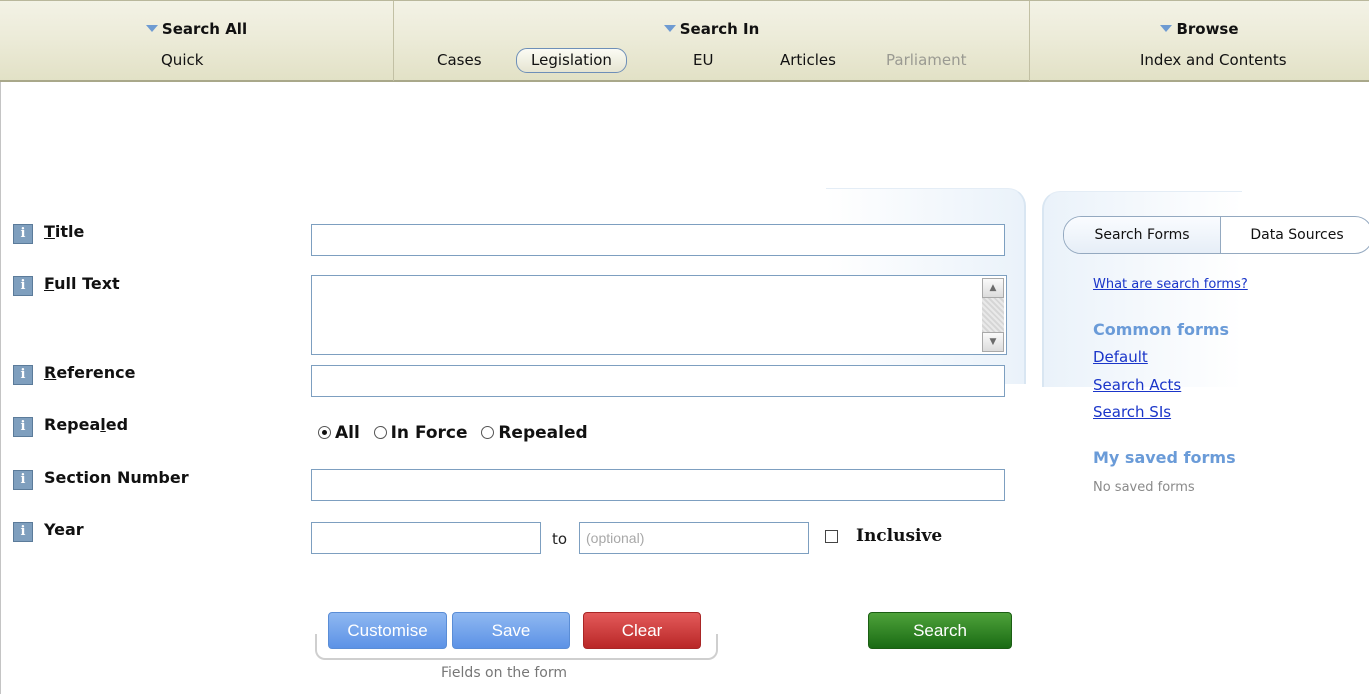 The image size is (1369, 694). Describe the element at coordinates (90, 372) in the screenshot. I see `reference-label: Reference` at that location.